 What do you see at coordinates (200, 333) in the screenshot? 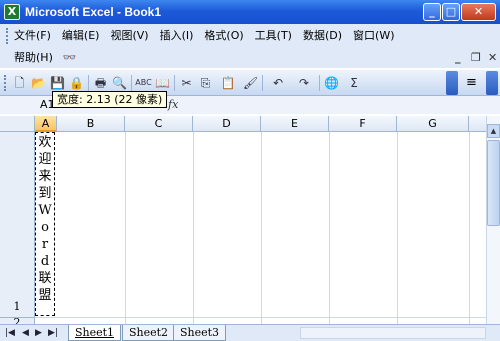
I see `tab-sheet3: Sheet3` at bounding box center [200, 333].